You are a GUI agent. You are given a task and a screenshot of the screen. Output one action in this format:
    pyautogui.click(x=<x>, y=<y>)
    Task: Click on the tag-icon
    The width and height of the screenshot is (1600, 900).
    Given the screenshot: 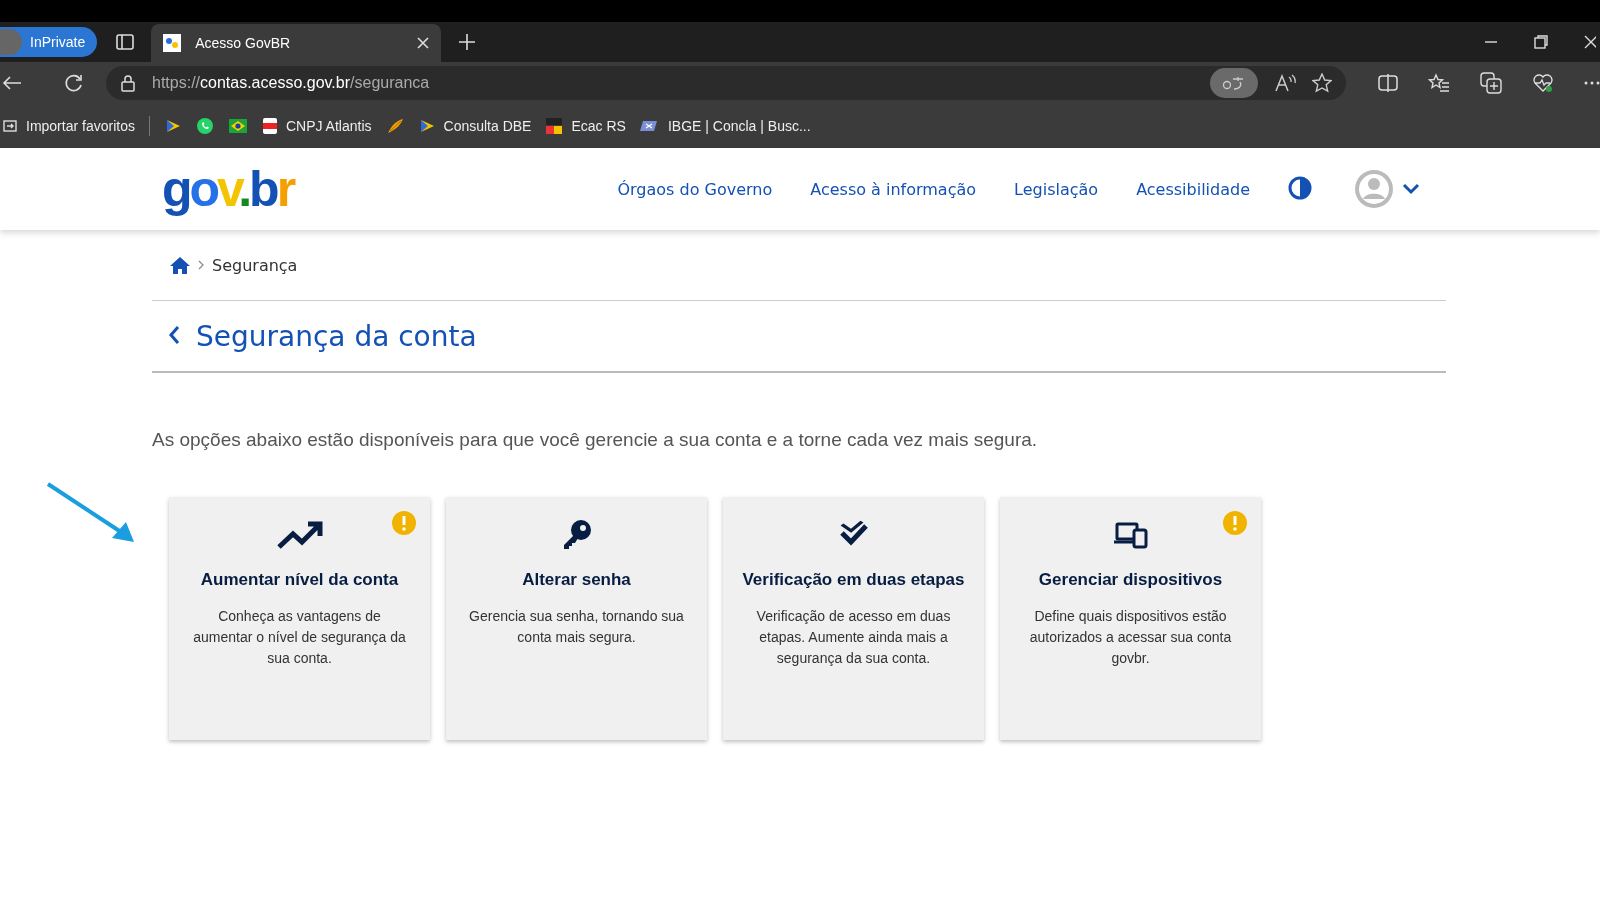 What is the action you would take?
    pyautogui.click(x=649, y=126)
    